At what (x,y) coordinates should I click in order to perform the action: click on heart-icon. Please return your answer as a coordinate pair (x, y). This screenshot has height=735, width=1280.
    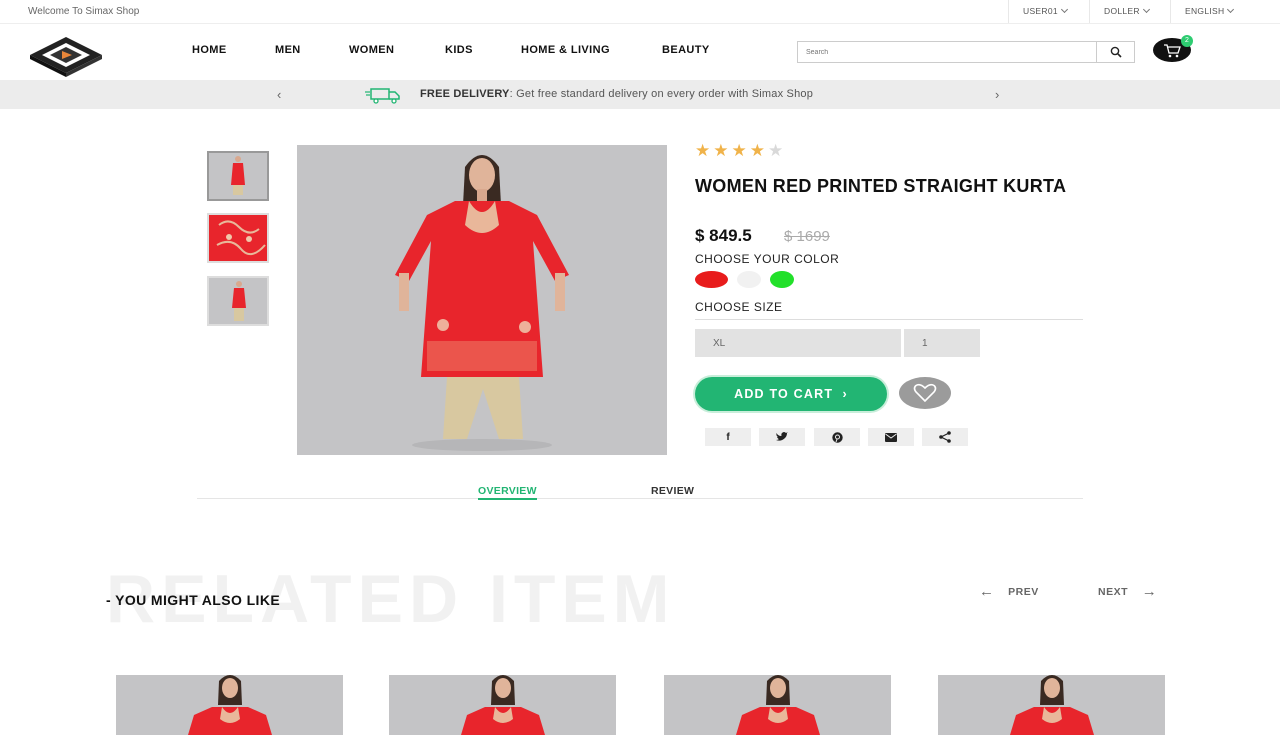
    Looking at the image, I should click on (925, 393).